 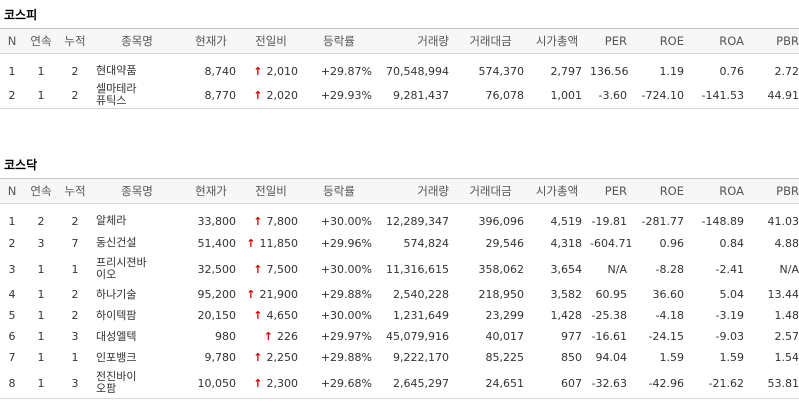 What do you see at coordinates (271, 336) in the screenshot?
I see `change-cell: ↑ 226` at bounding box center [271, 336].